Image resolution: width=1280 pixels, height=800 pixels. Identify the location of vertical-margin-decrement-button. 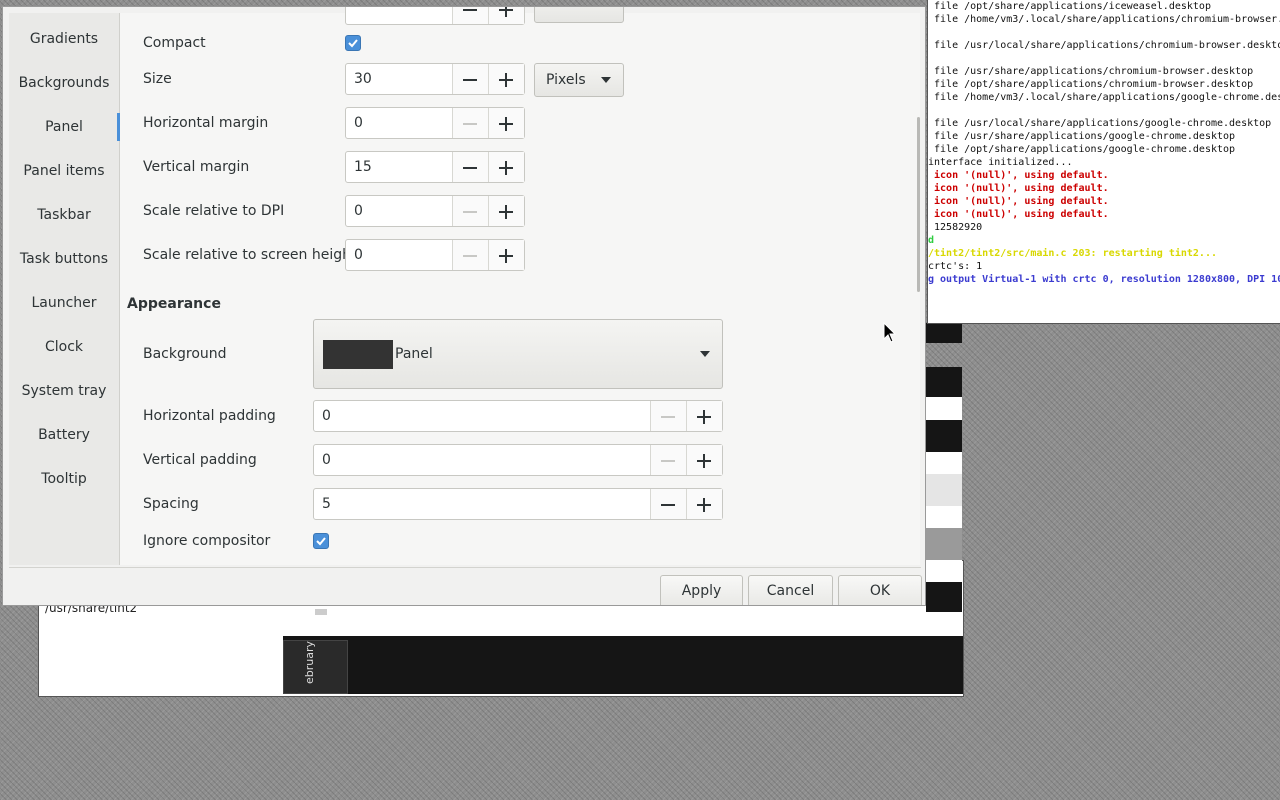
(470, 167).